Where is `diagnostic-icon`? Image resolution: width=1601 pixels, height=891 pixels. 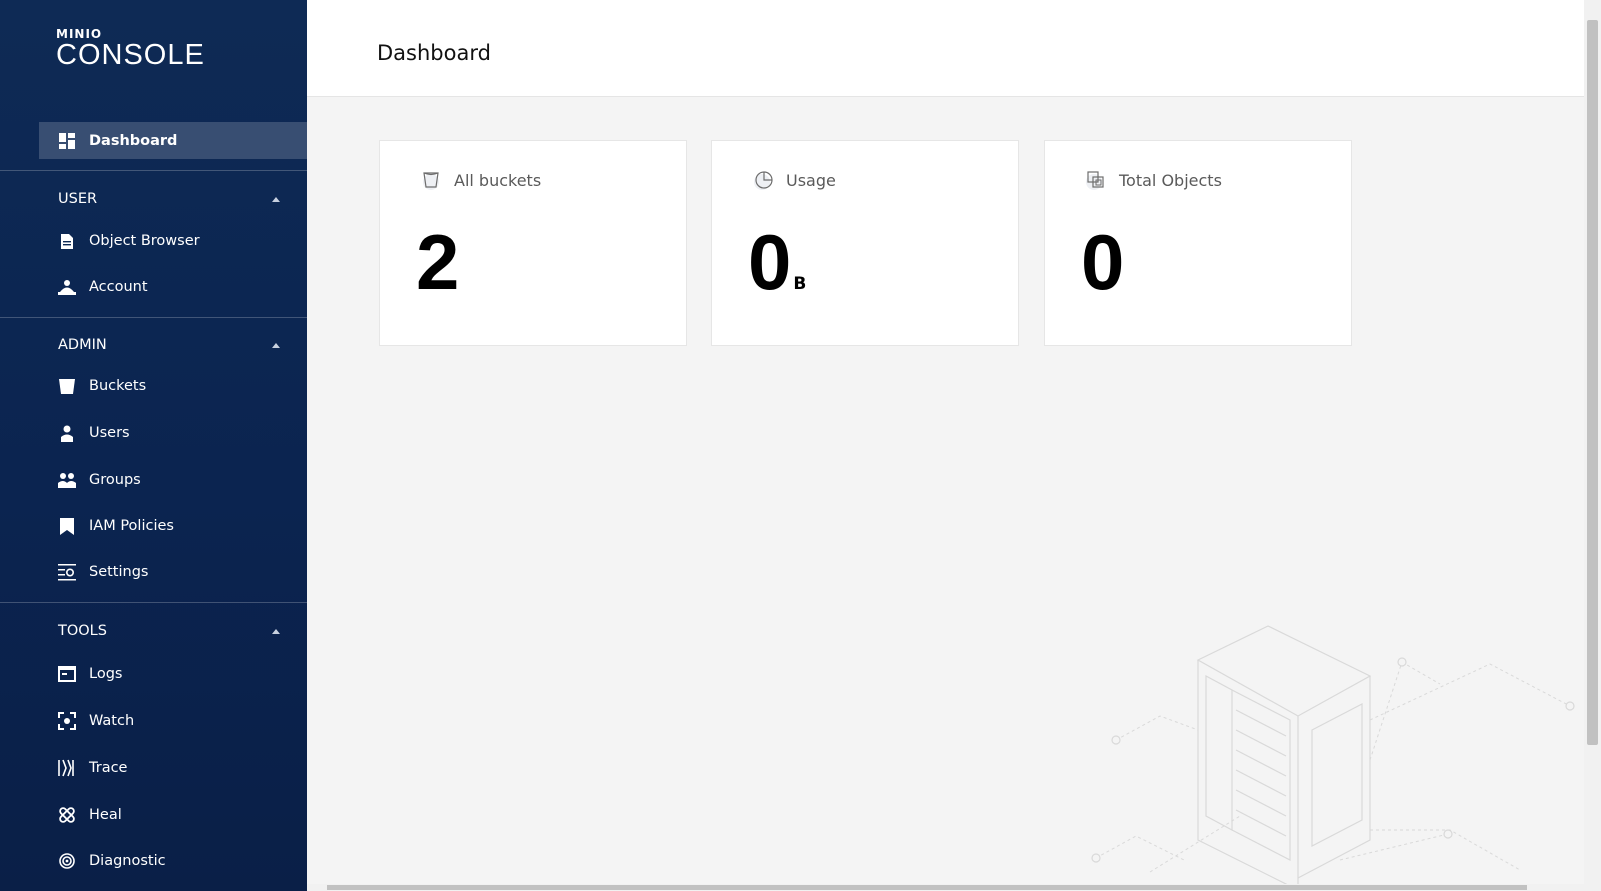 diagnostic-icon is located at coordinates (67, 861).